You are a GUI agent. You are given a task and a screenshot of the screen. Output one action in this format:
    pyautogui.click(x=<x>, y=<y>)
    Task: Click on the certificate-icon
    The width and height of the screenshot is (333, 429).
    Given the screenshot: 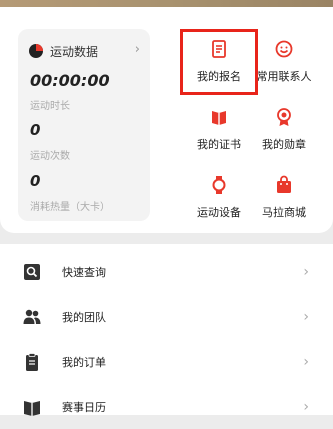 What is the action you would take?
    pyautogui.click(x=219, y=118)
    